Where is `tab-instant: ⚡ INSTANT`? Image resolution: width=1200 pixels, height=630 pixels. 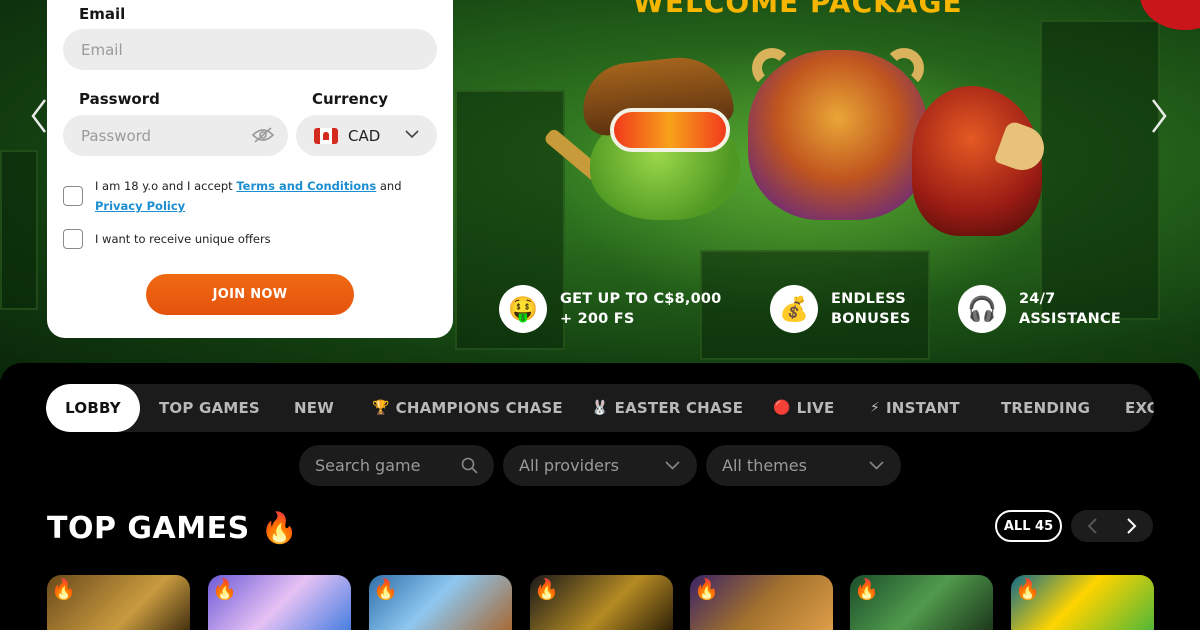
tab-instant: ⚡ INSTANT is located at coordinates (915, 408).